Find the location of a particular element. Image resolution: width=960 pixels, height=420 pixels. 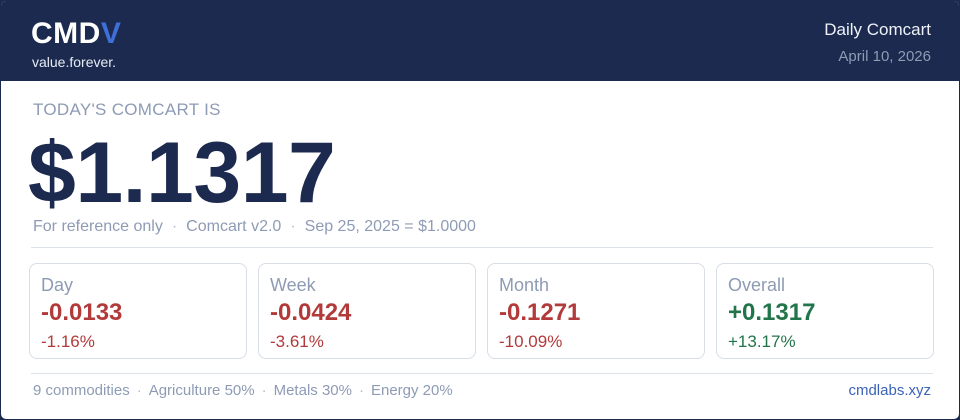

tile-percent: +13.17% is located at coordinates (762, 341).